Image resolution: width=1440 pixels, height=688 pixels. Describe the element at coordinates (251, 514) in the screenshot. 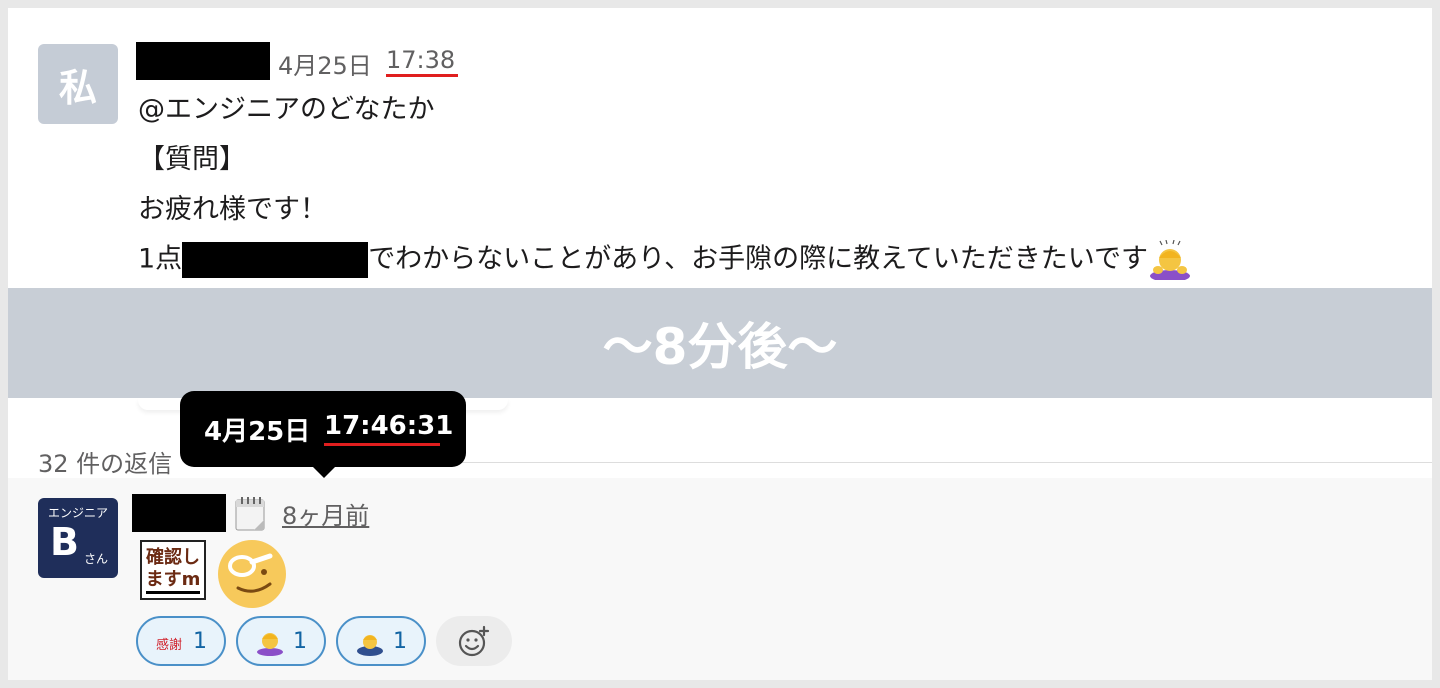

I see `calendar-icon` at that location.